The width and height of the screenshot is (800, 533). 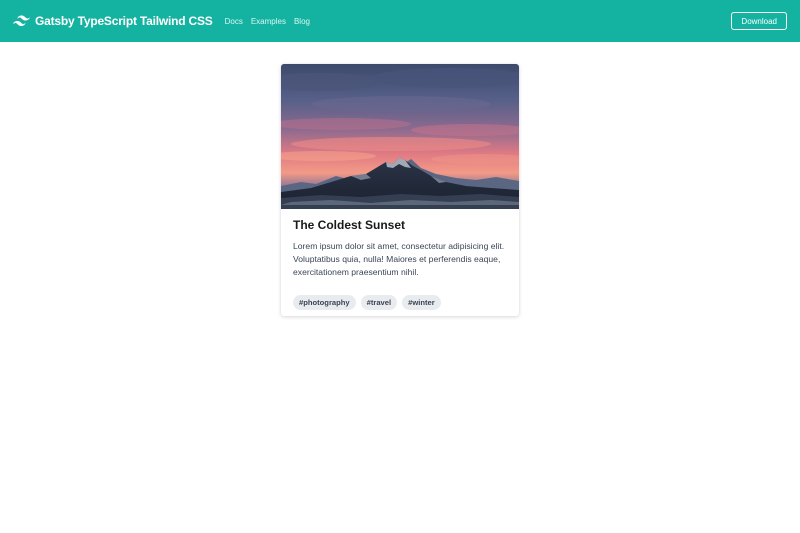 What do you see at coordinates (302, 21) in the screenshot?
I see `nav-link-blog: Blog` at bounding box center [302, 21].